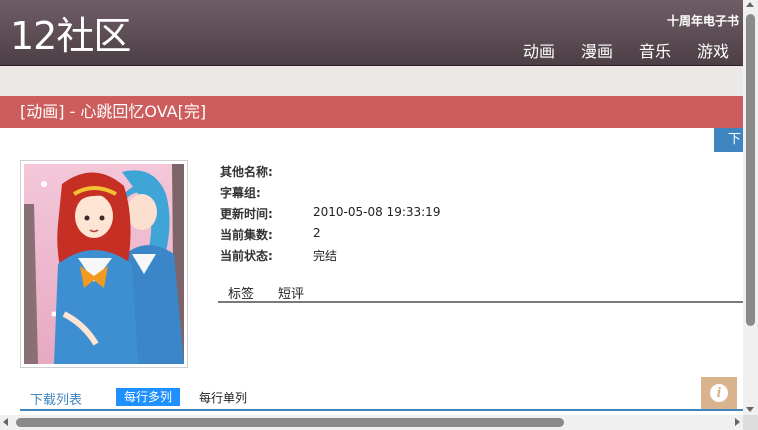  What do you see at coordinates (148, 397) in the screenshot?
I see `multi-column-button: 每行多列` at bounding box center [148, 397].